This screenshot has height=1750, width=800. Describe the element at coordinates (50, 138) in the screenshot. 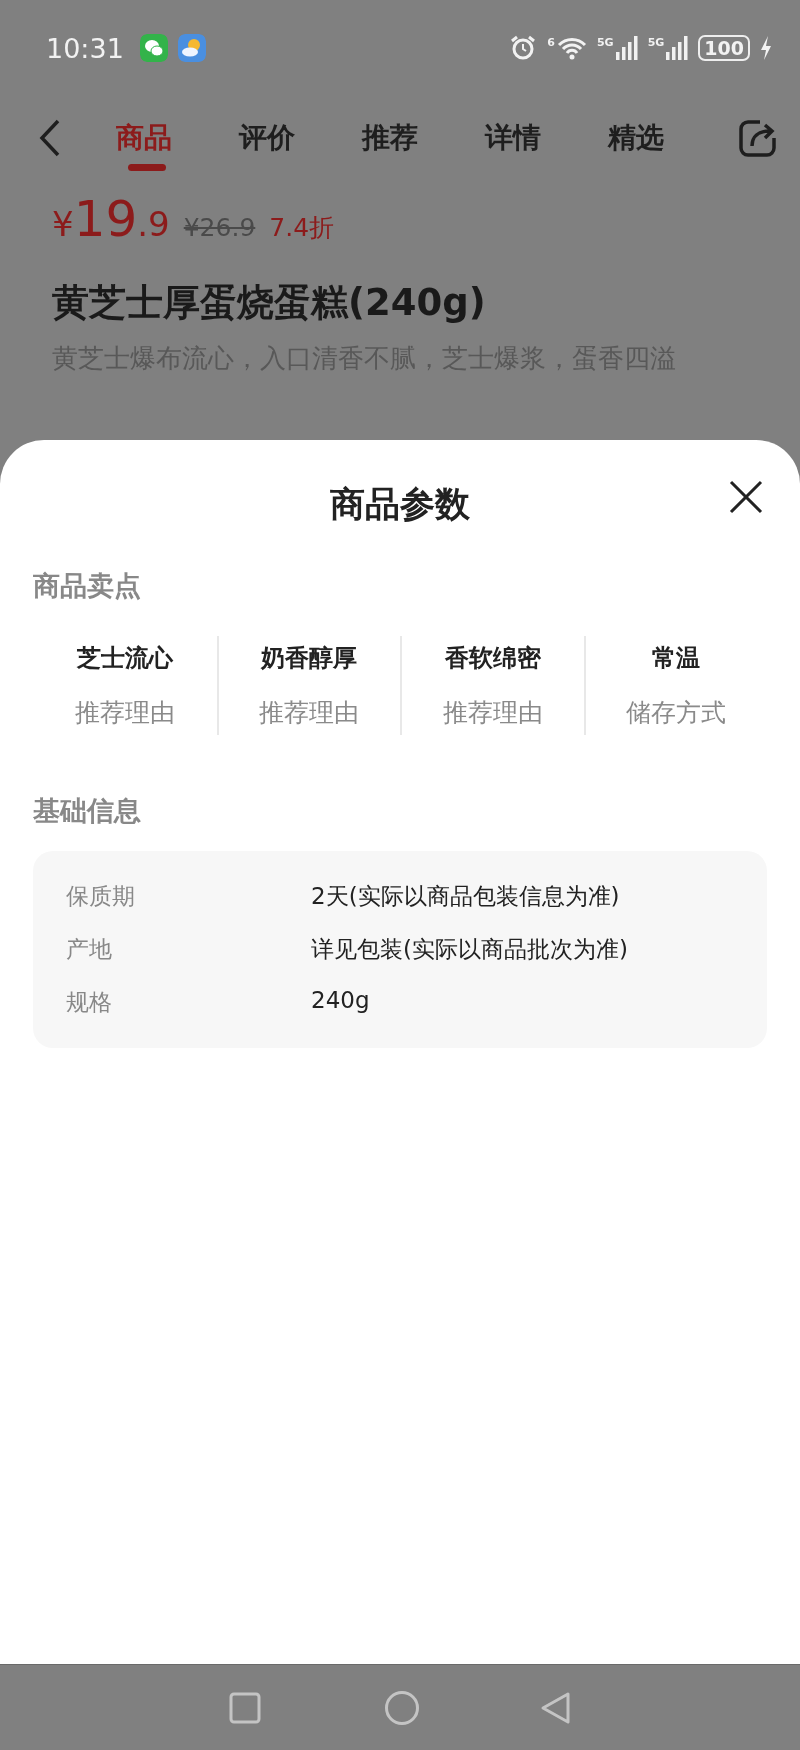

I see `back-icon` at that location.